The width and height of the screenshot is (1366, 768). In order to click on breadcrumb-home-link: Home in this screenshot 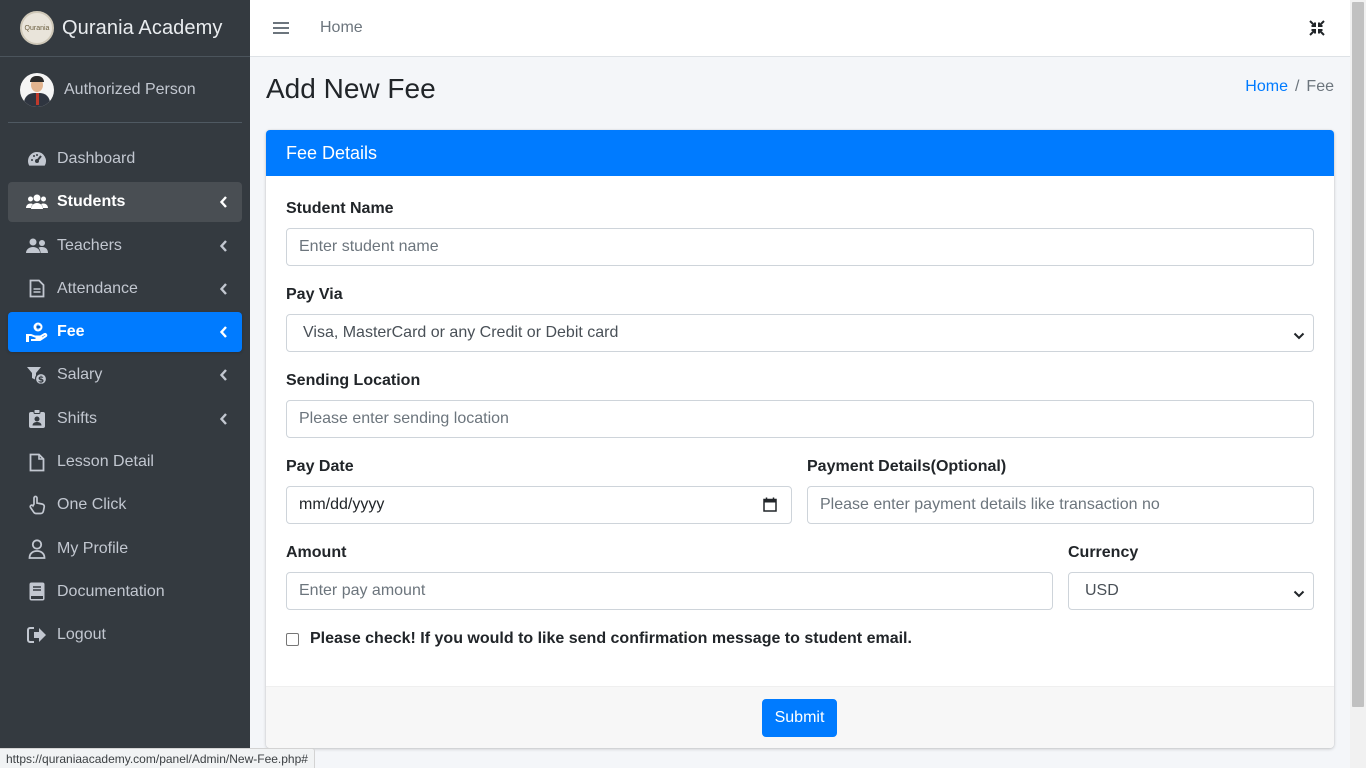, I will do `click(1266, 86)`.